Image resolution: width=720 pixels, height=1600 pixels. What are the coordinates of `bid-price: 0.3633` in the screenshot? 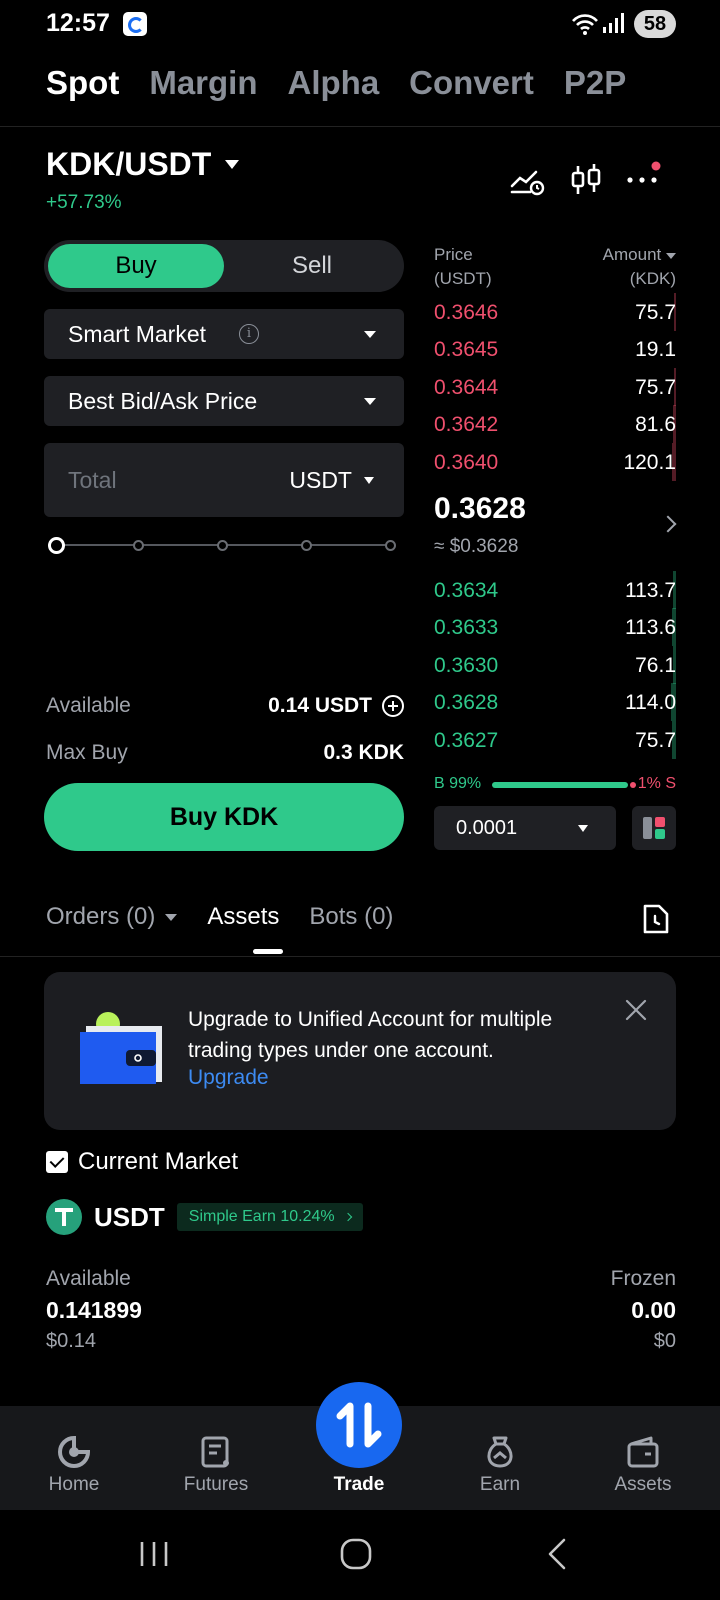 It's located at (466, 628).